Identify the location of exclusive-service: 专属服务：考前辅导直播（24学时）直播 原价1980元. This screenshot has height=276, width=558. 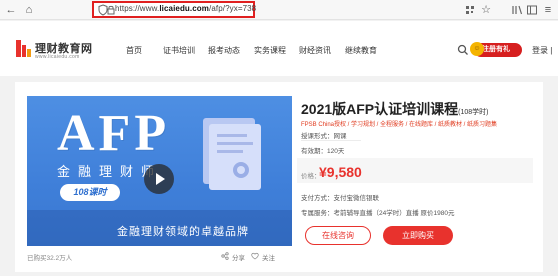
(378, 213).